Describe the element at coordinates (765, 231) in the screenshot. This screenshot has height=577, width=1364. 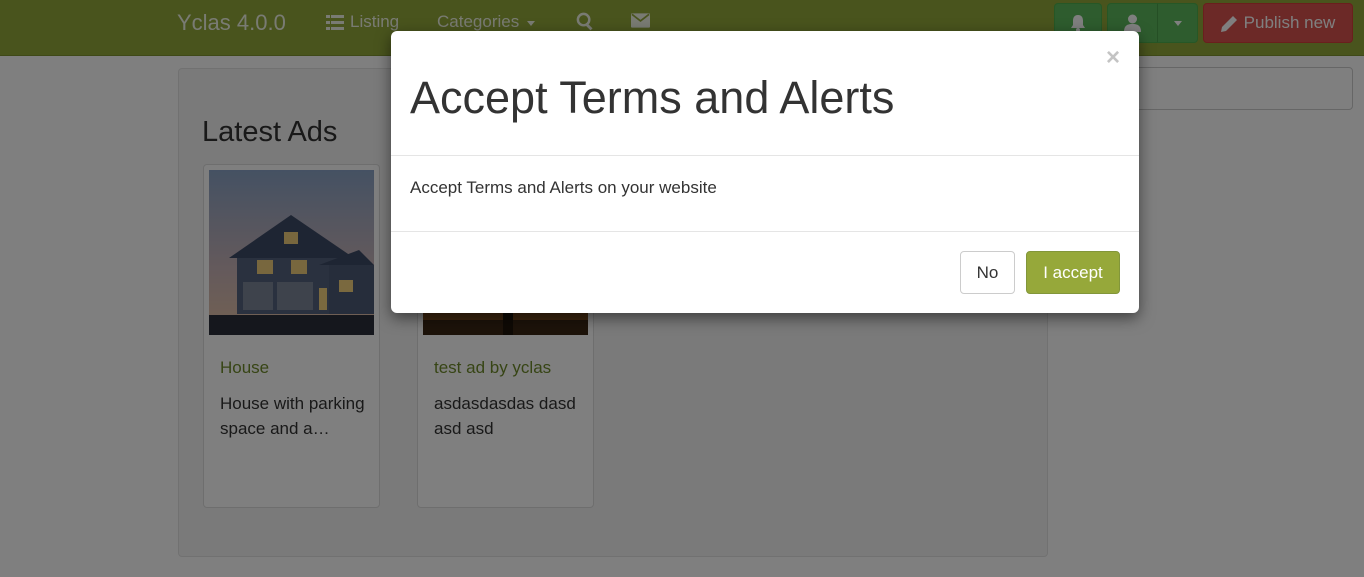
I see `modal-footer-divider` at that location.